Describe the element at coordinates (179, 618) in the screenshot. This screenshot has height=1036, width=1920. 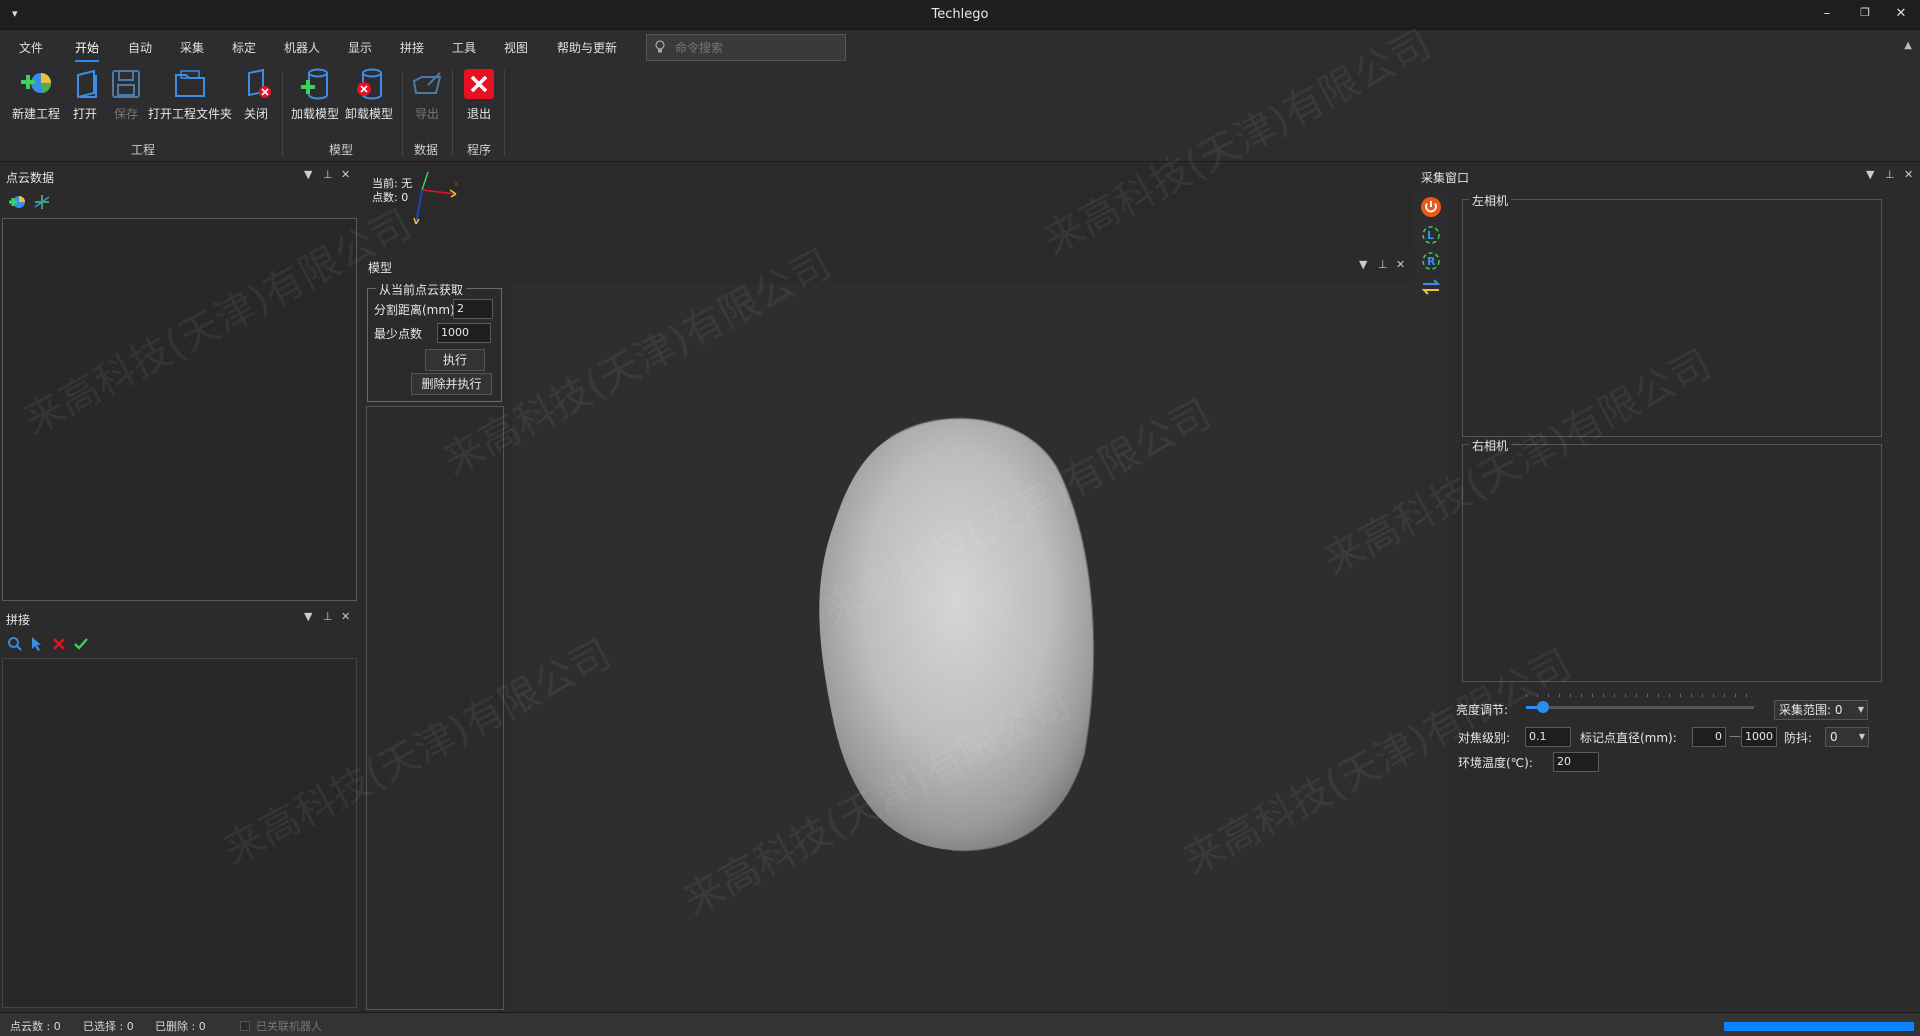
I see `stitch-dock-header: 拼接 ▼ ⊥ ✕` at that location.